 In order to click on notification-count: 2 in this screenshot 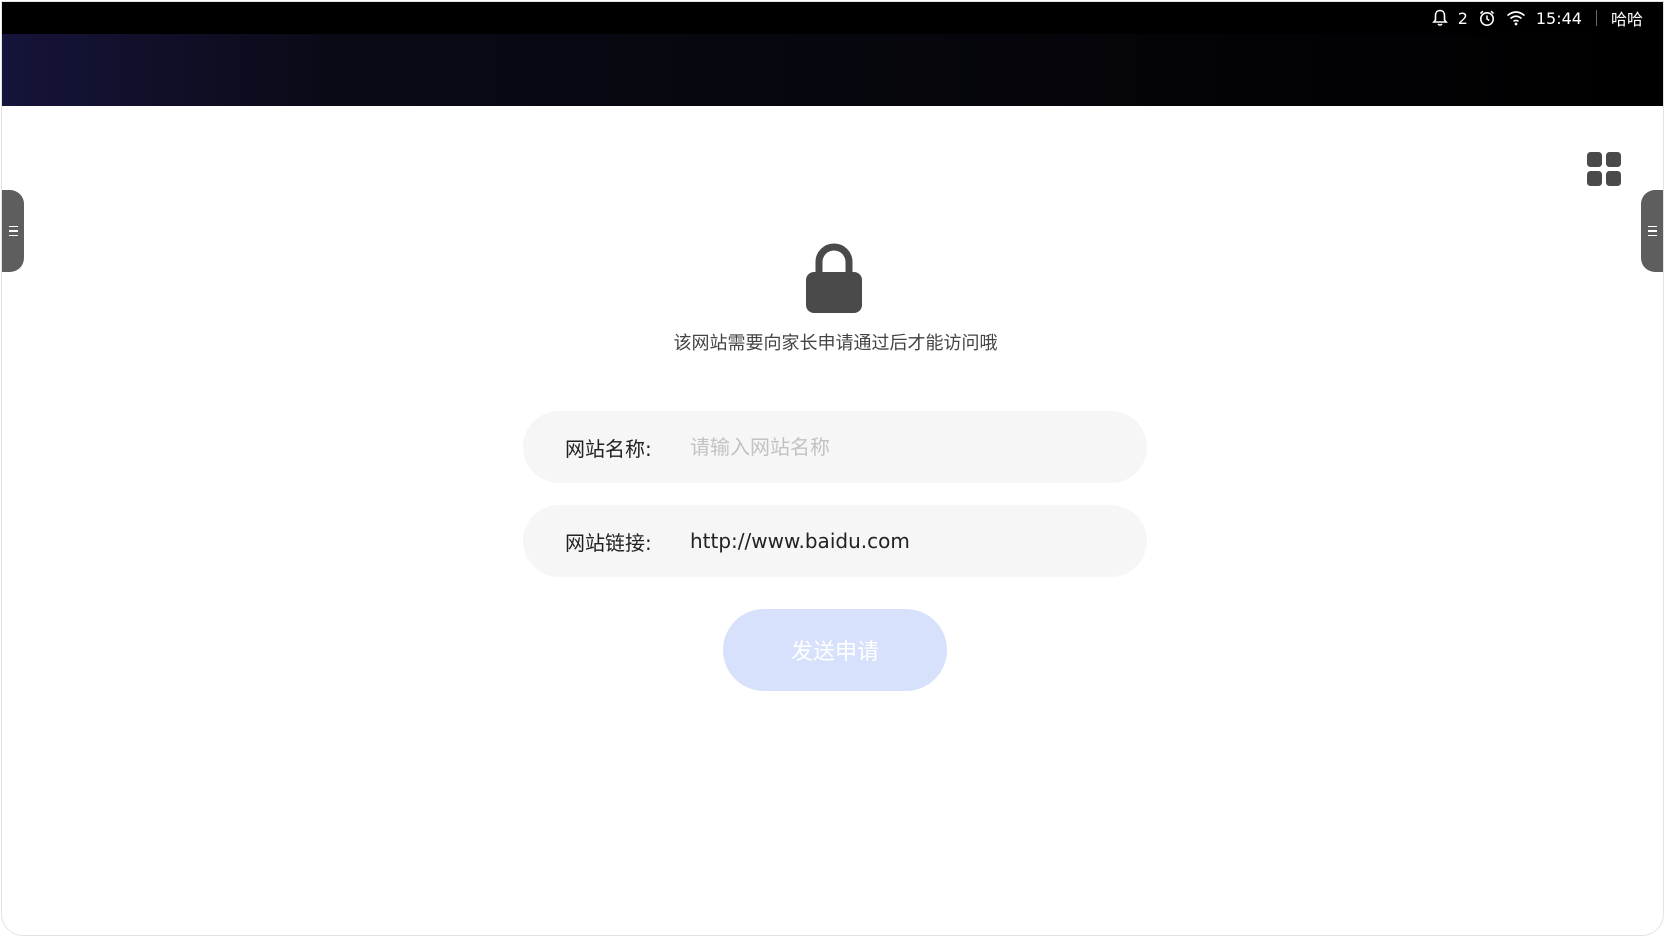, I will do `click(1462, 18)`.